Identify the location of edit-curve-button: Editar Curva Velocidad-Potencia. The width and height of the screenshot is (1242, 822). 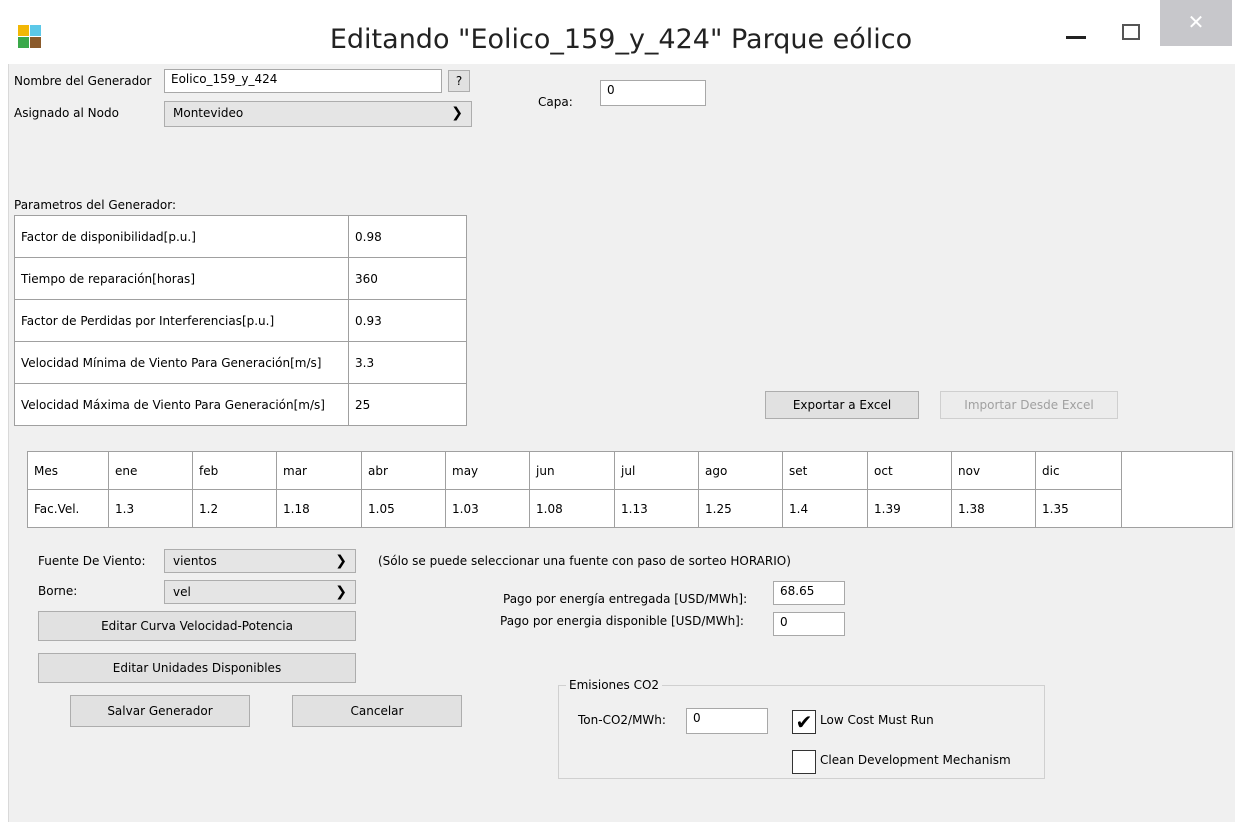
(197, 626).